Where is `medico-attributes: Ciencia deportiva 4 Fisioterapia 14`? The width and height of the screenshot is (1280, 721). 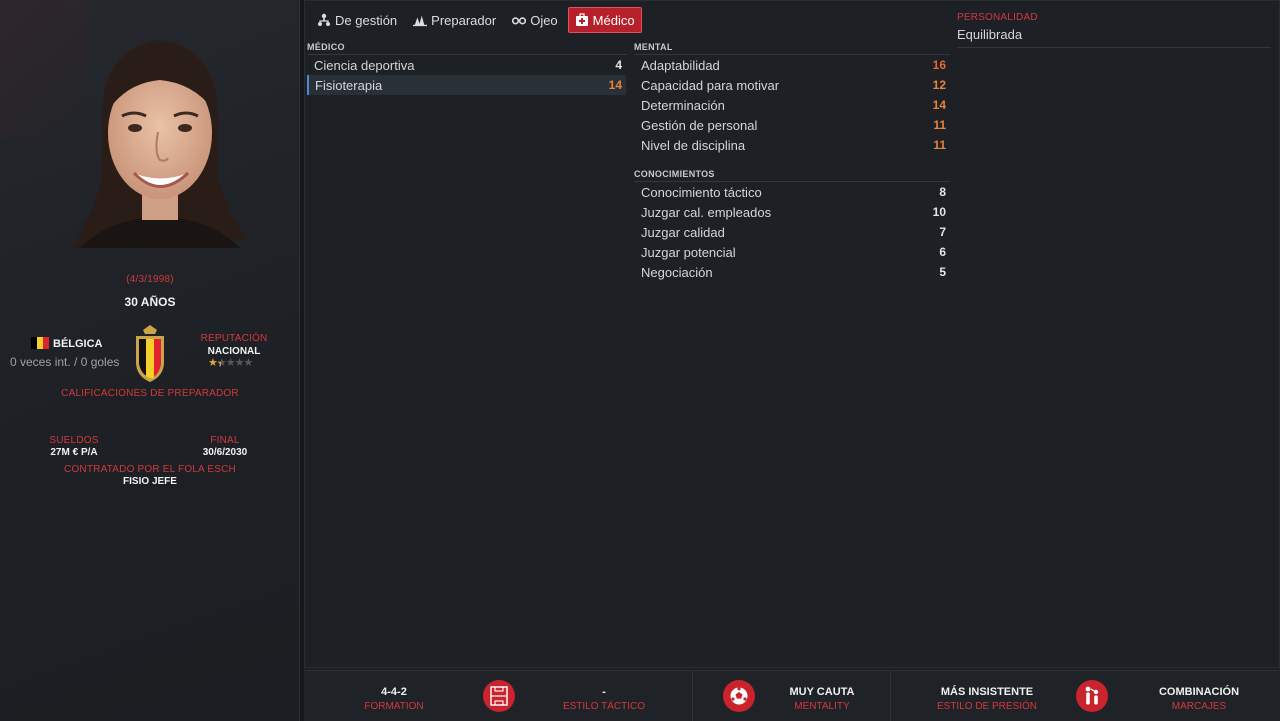
medico-attributes: Ciencia deportiva 4 Fisioterapia 14 is located at coordinates (466, 75).